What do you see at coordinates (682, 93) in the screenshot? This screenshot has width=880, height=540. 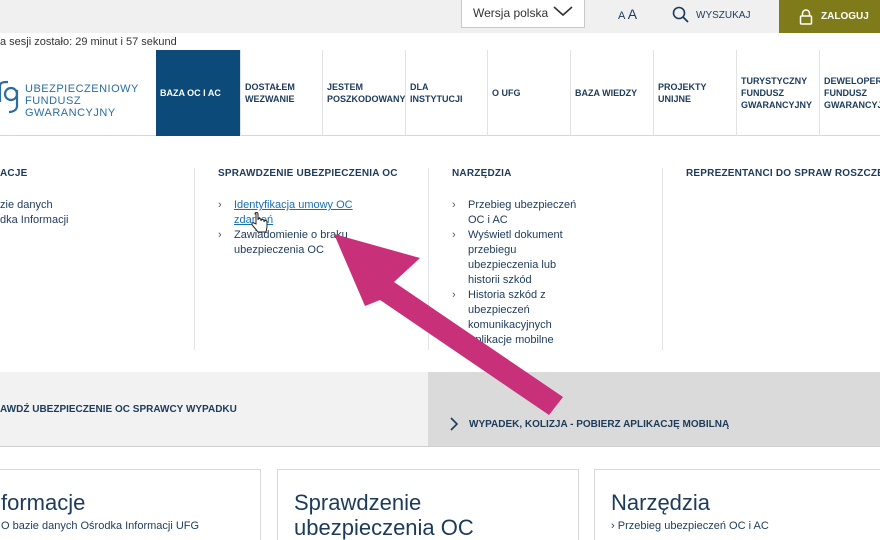 I see `nav-item-label: PROJEKTY UNIJNE` at bounding box center [682, 93].